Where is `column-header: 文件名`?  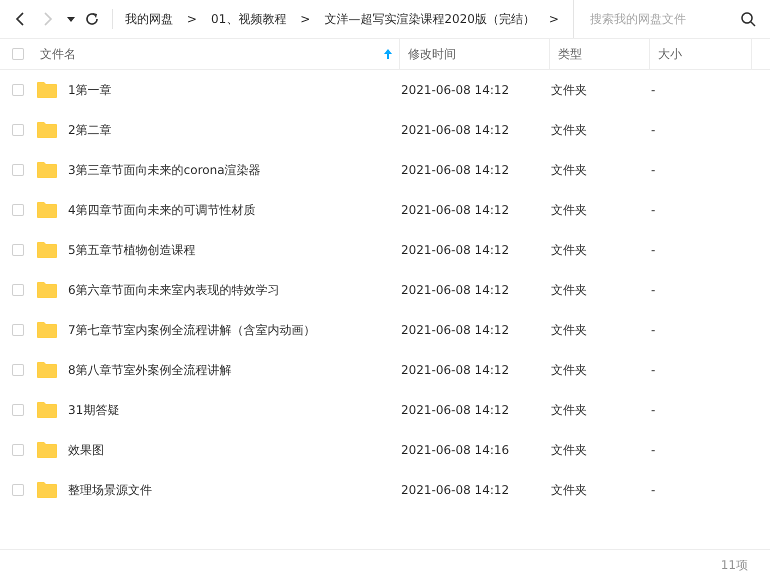 column-header: 文件名 is located at coordinates (58, 54).